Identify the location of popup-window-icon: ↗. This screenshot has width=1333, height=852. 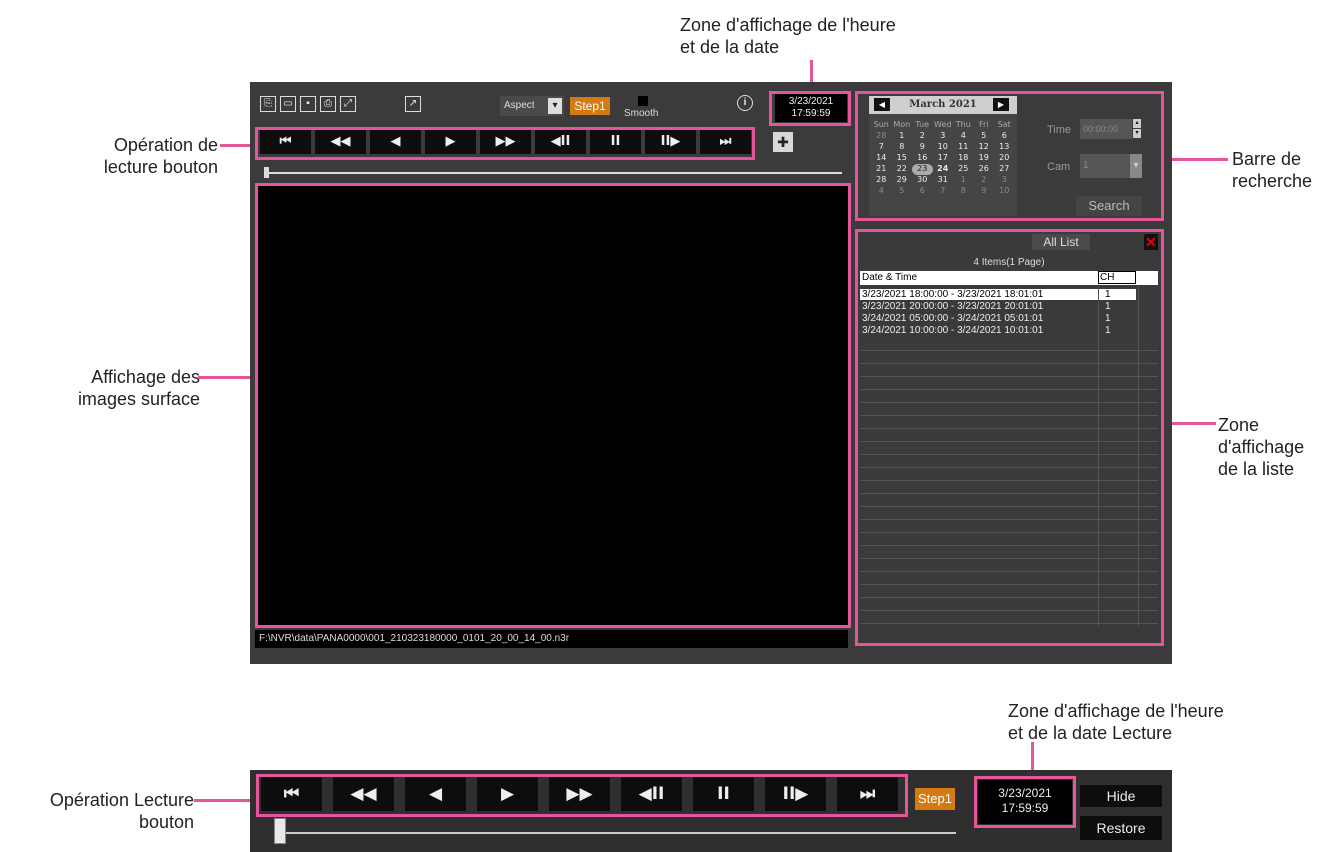
(413, 104).